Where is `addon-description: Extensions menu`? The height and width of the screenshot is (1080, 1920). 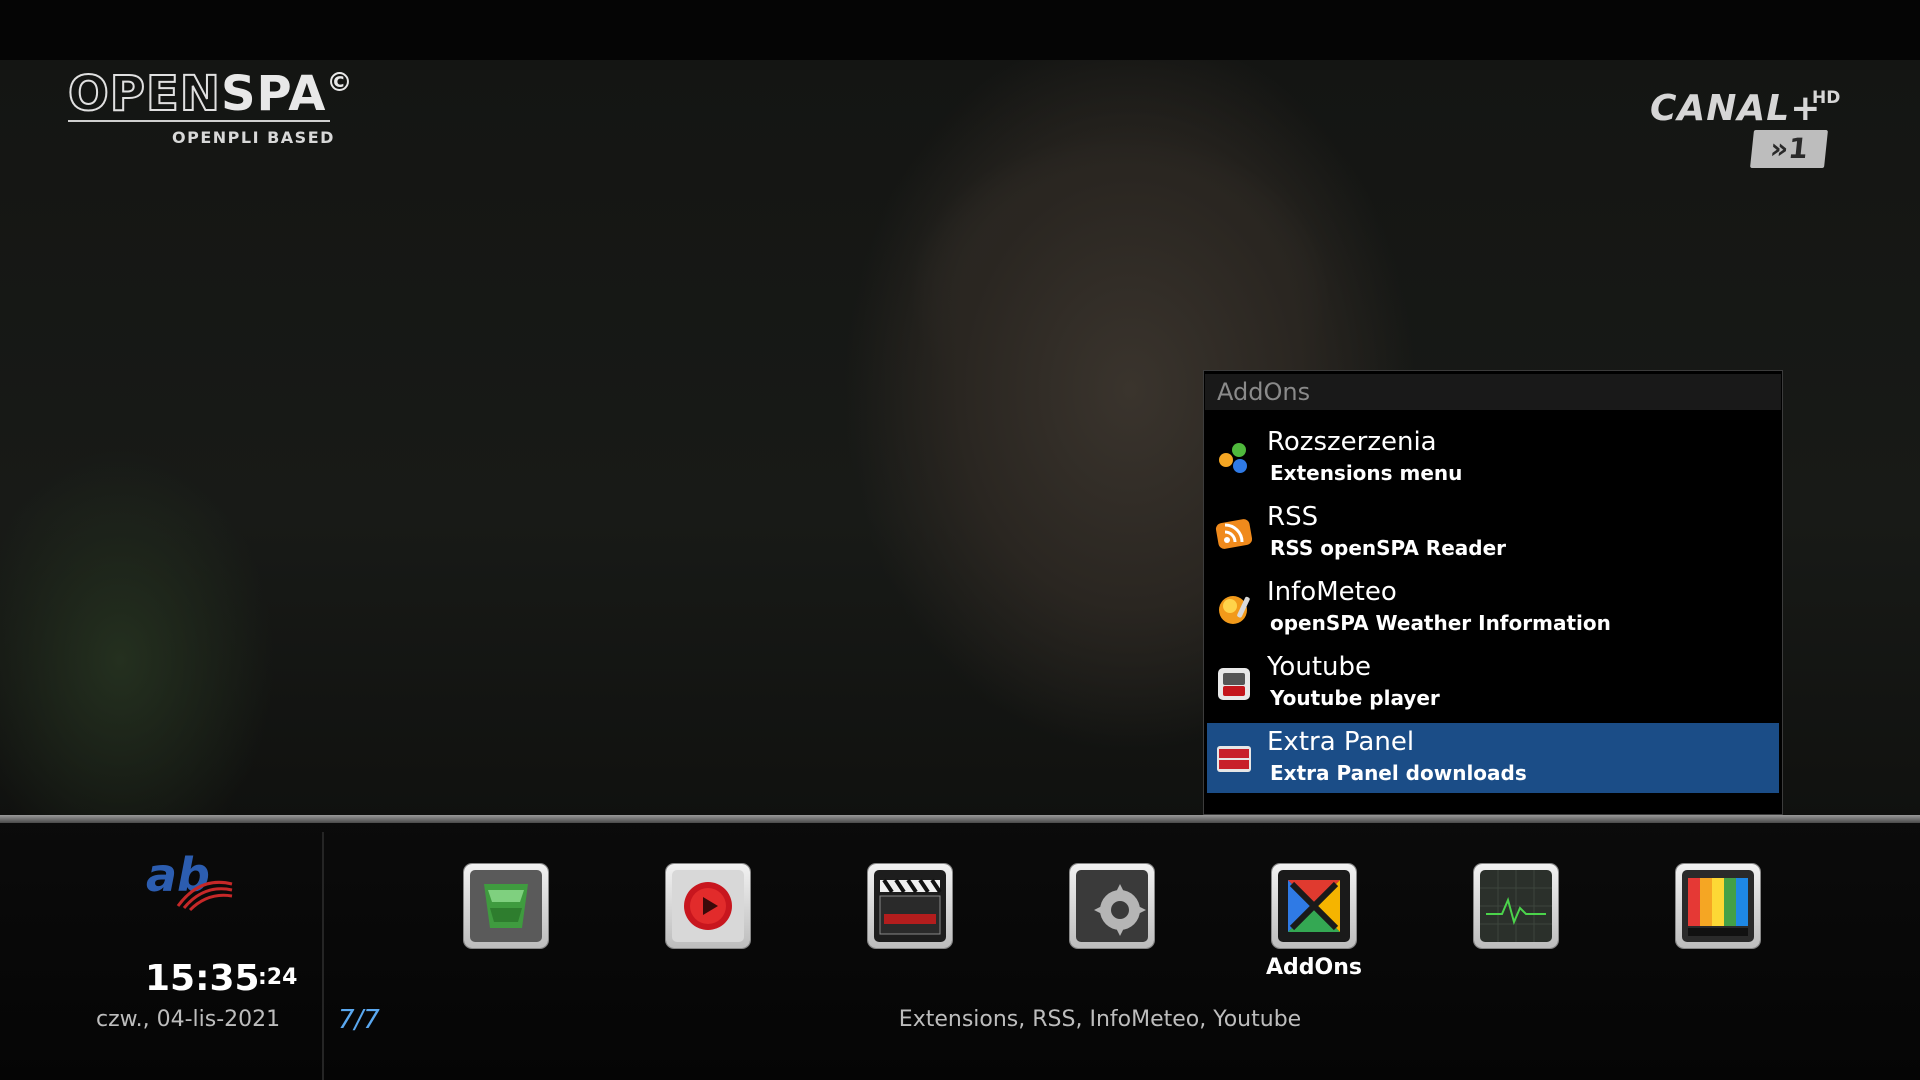 addon-description: Extensions menu is located at coordinates (1366, 473).